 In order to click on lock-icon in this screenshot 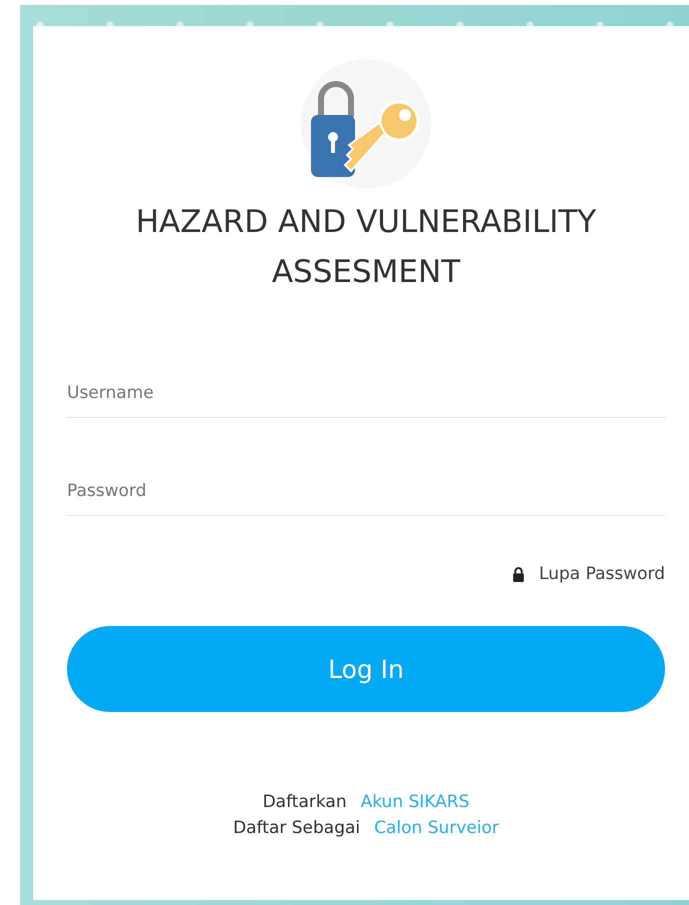, I will do `click(519, 574)`.